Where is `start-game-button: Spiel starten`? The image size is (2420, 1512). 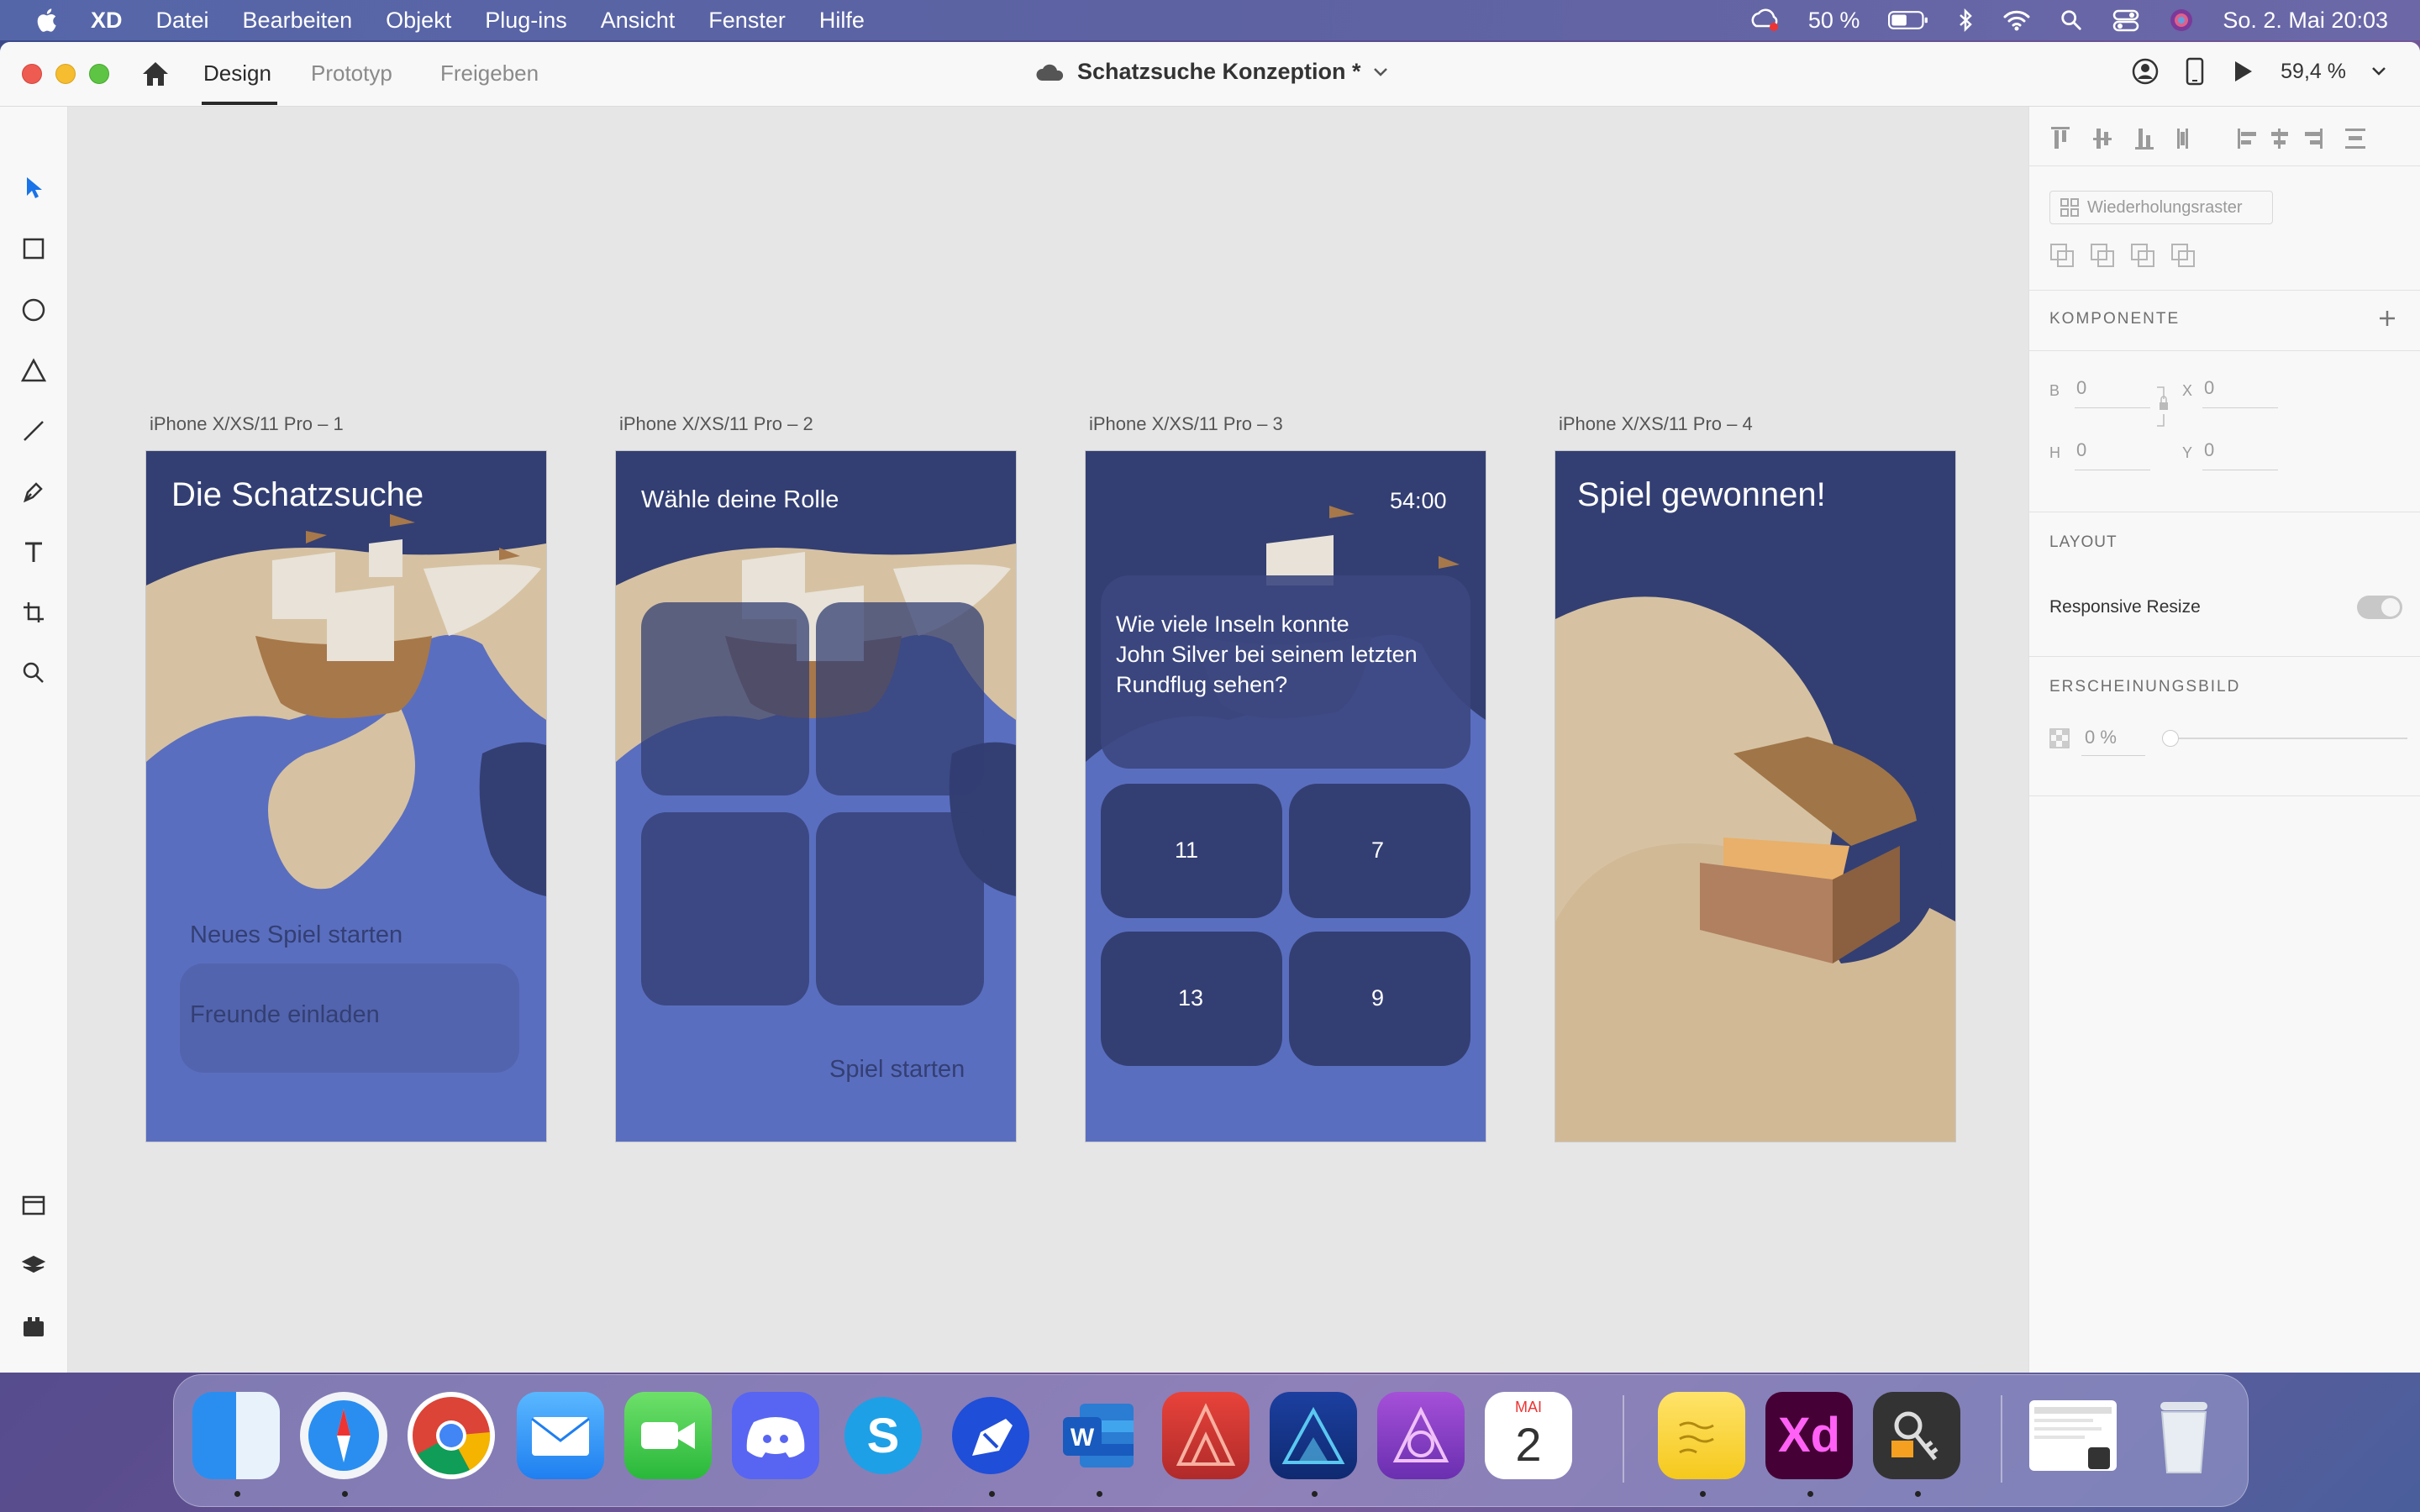 start-game-button: Spiel starten is located at coordinates (897, 1070).